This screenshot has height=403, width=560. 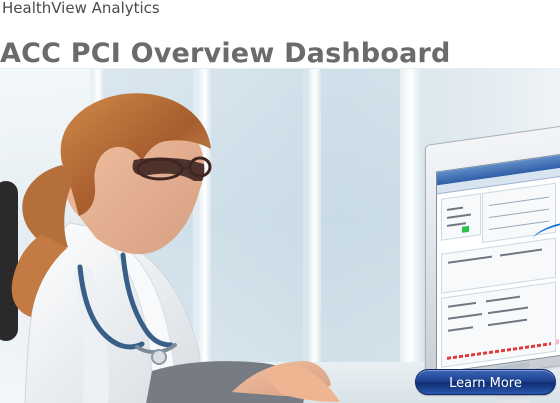 What do you see at coordinates (499, 351) in the screenshot?
I see `screen-alert-line` at bounding box center [499, 351].